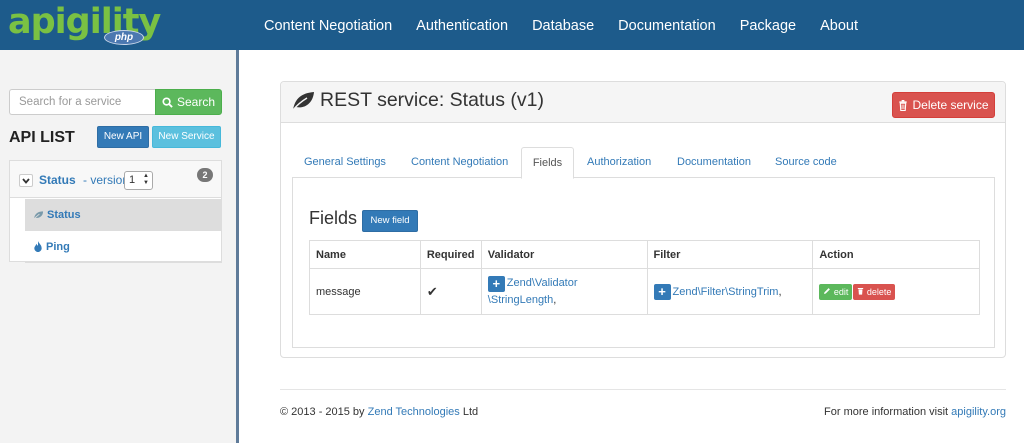 The width and height of the screenshot is (1024, 443). Describe the element at coordinates (414, 412) in the screenshot. I see `zend-technologies-link: Zend Technologies` at that location.